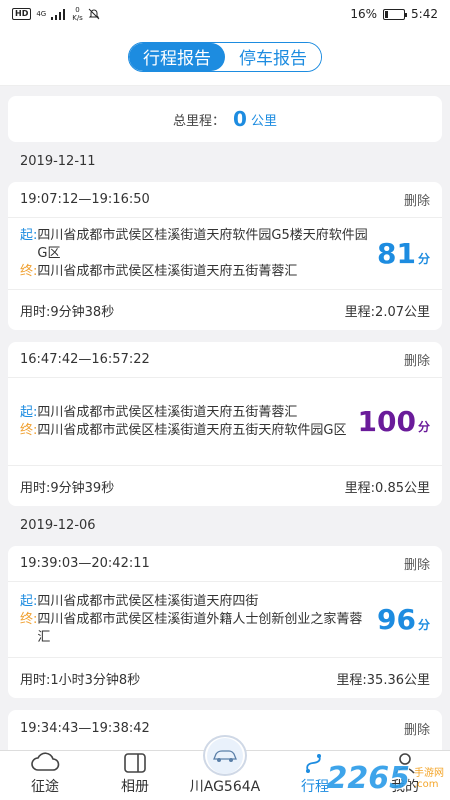 The image size is (450, 800). What do you see at coordinates (85, 359) in the screenshot?
I see `trip-time-range: 16:47:42—16:57:22` at bounding box center [85, 359].